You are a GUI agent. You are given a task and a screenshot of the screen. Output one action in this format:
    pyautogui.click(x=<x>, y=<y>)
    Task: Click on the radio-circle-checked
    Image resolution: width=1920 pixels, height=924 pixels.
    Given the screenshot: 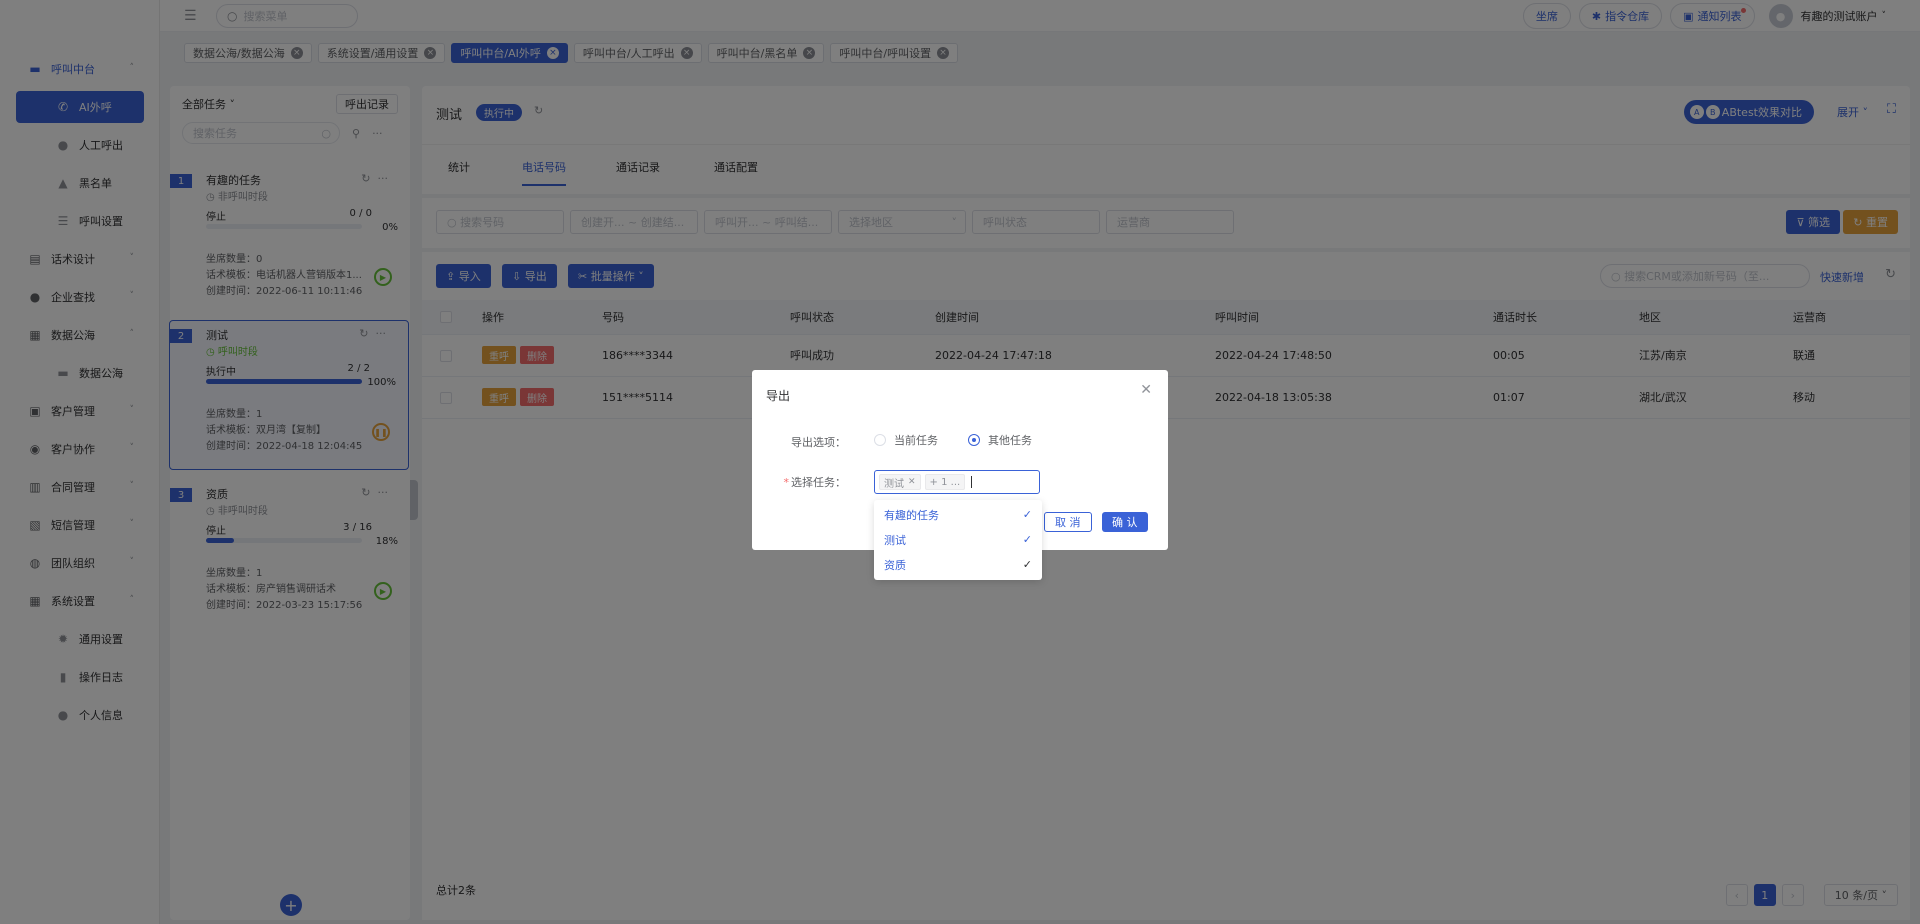 What is the action you would take?
    pyautogui.click(x=974, y=440)
    